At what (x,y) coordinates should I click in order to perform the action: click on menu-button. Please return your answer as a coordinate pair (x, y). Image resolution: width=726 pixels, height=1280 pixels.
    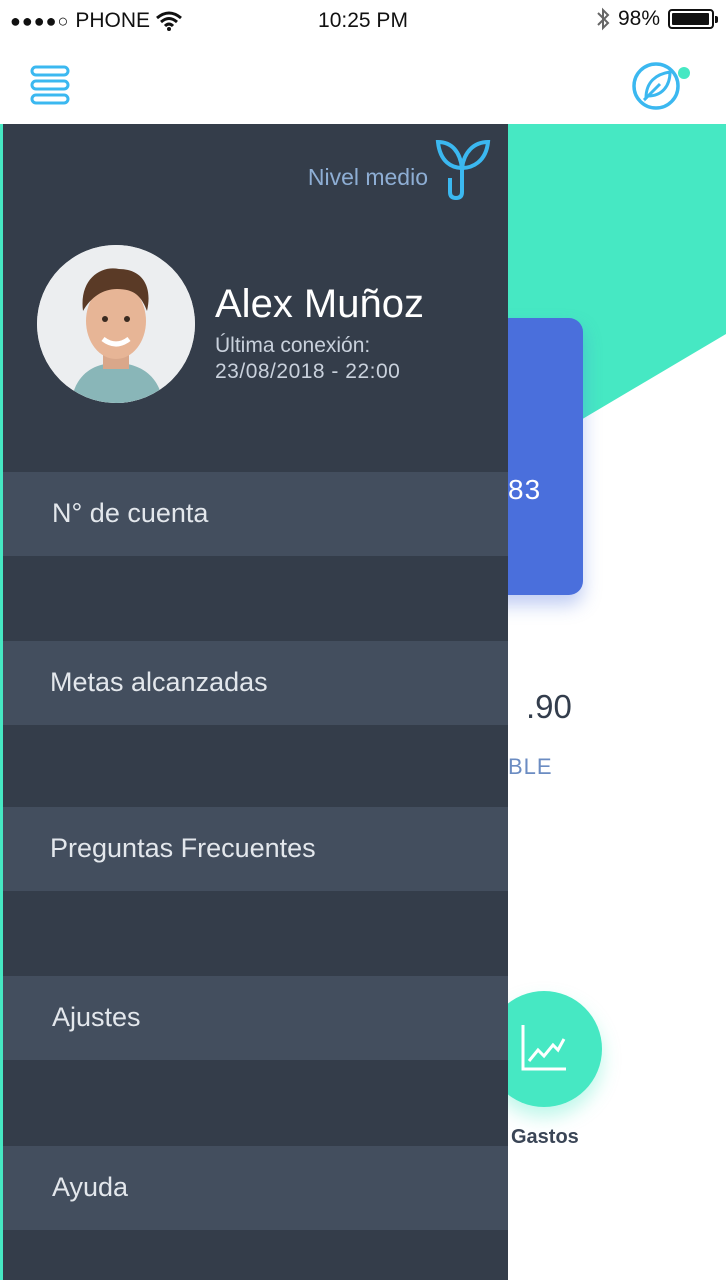
    Looking at the image, I should click on (51, 85).